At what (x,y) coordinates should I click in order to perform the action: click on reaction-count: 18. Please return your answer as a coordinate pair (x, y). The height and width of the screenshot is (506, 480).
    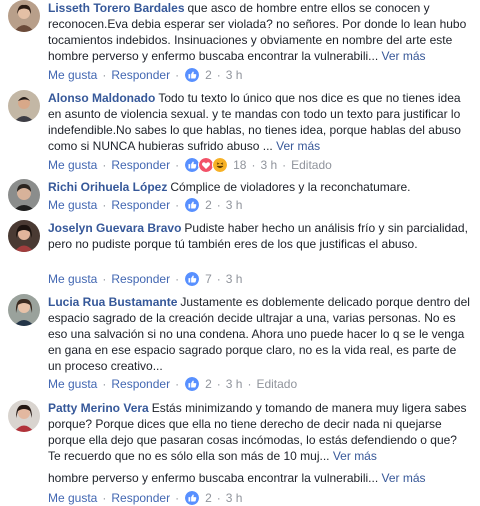
    Looking at the image, I should click on (240, 165).